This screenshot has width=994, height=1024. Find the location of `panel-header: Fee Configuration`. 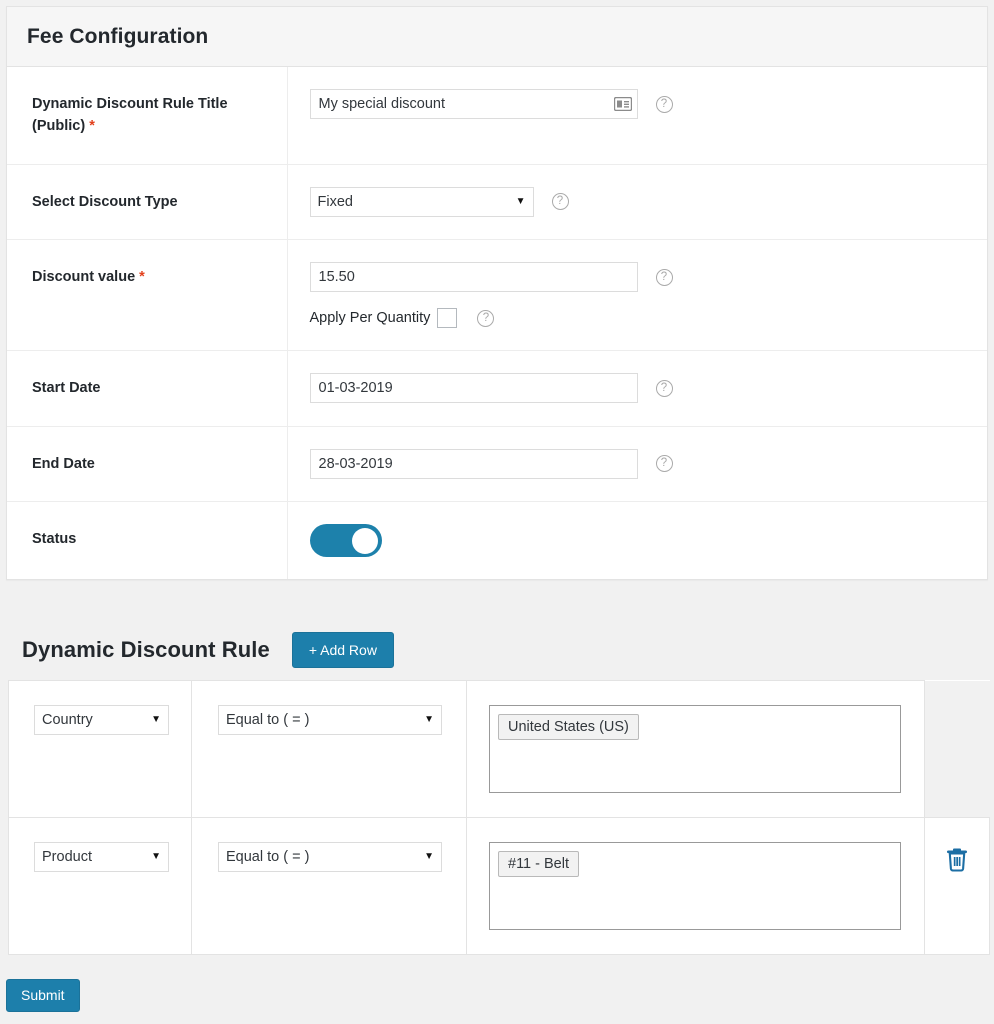

panel-header: Fee Configuration is located at coordinates (497, 37).